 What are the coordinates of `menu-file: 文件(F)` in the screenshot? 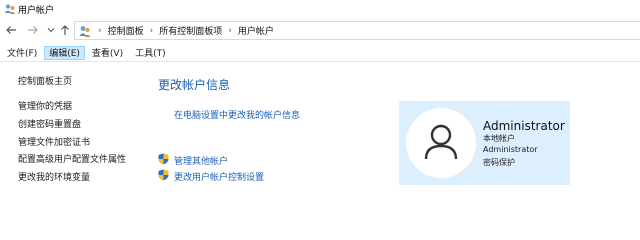 It's located at (22, 53).